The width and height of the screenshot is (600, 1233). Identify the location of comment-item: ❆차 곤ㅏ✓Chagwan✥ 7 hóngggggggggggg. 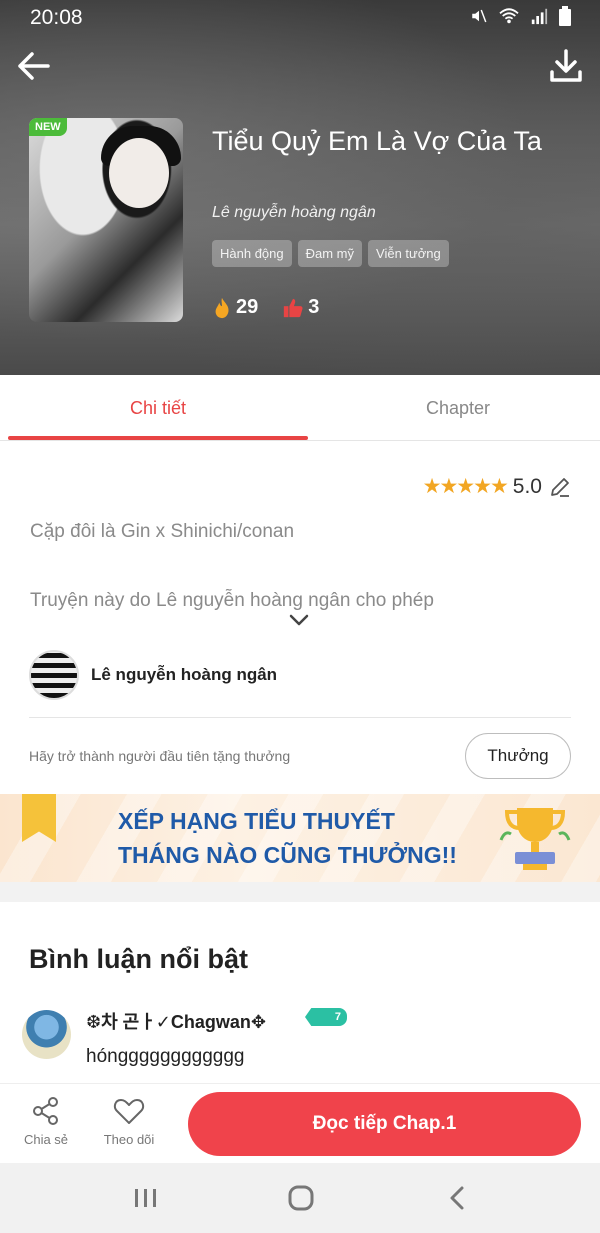
(302, 1041).